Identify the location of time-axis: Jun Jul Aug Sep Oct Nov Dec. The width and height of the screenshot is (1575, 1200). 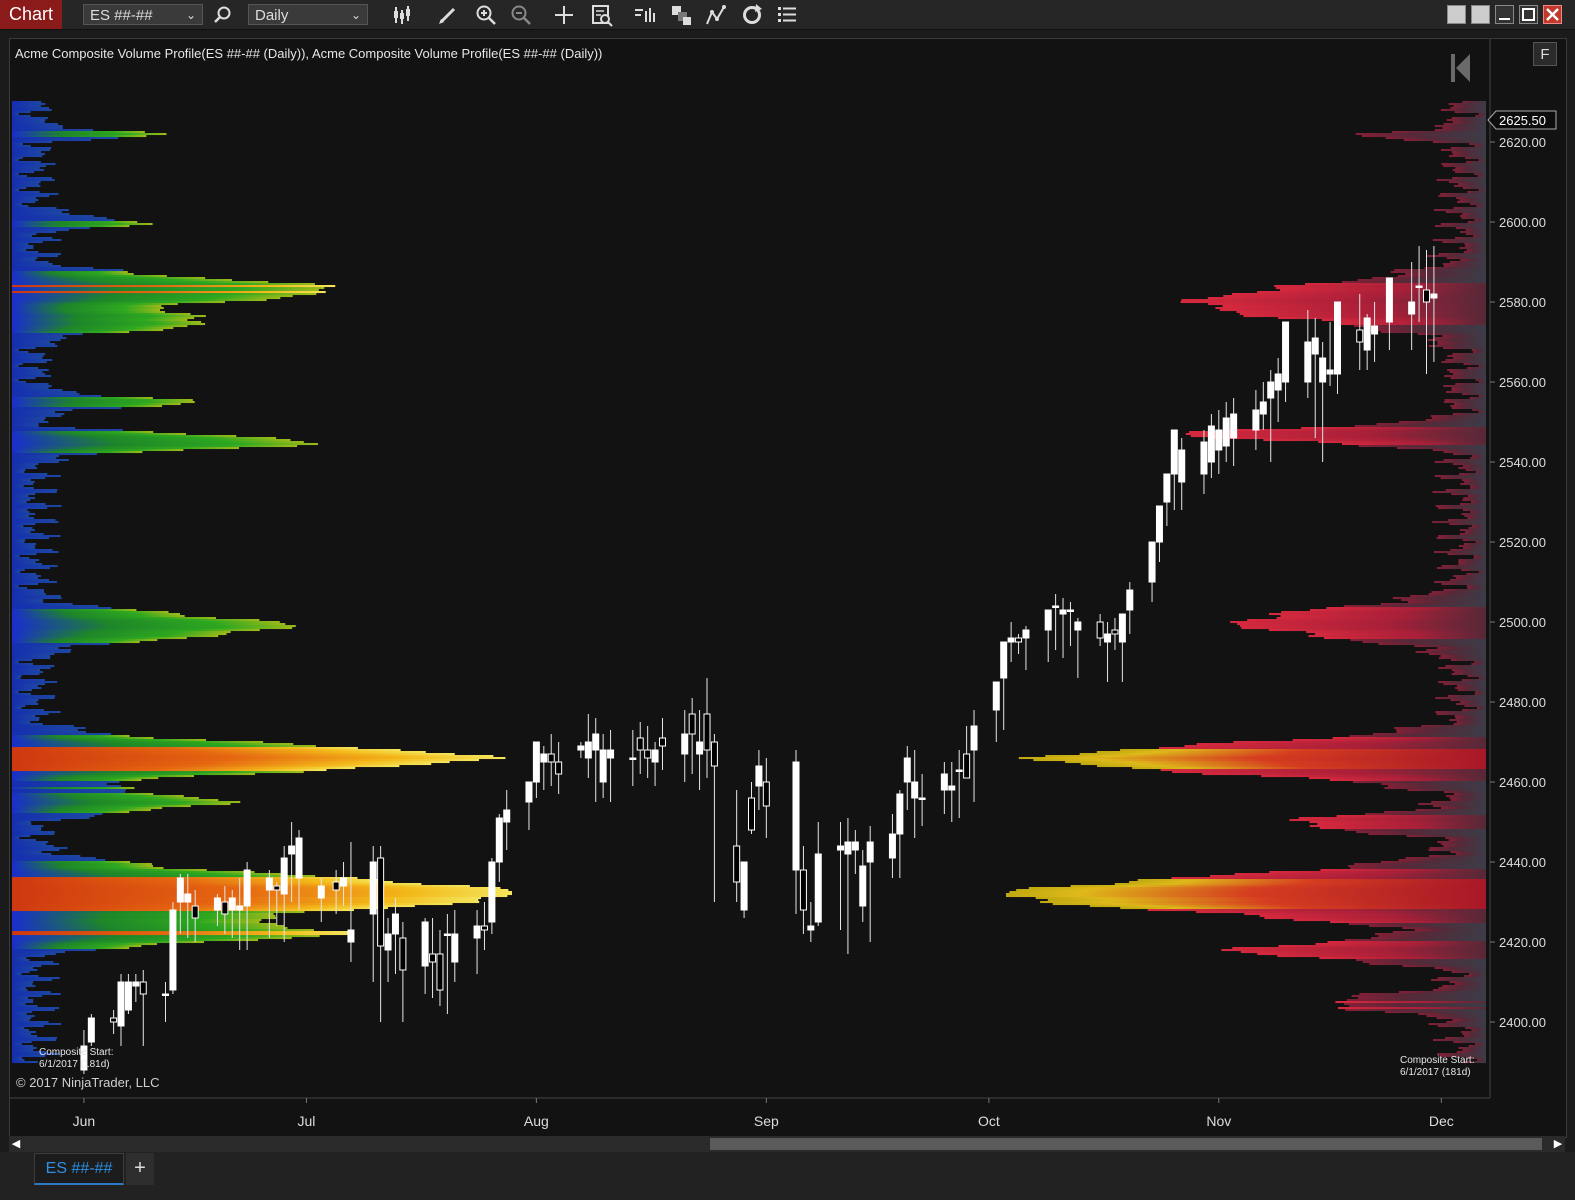
(750, 1113).